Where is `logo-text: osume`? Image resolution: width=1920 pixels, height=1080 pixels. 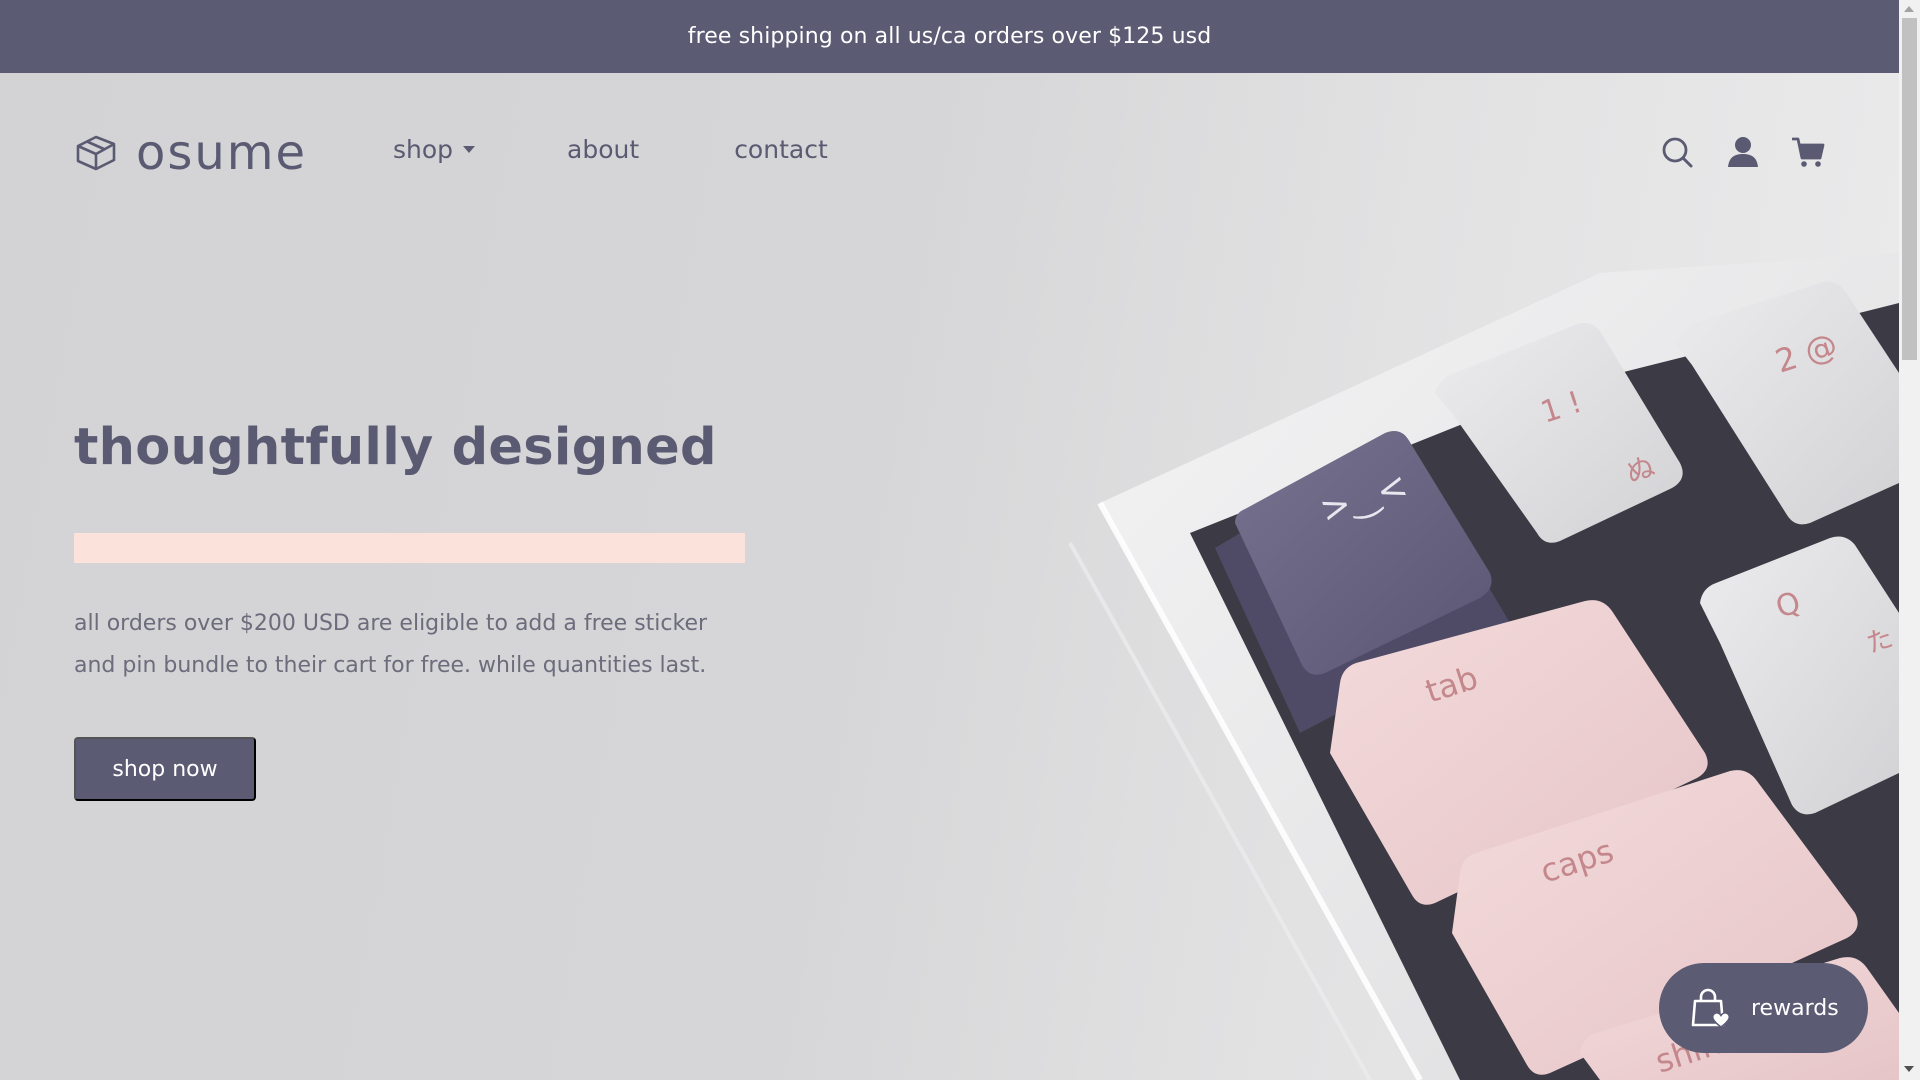
logo-text: osume is located at coordinates (222, 153).